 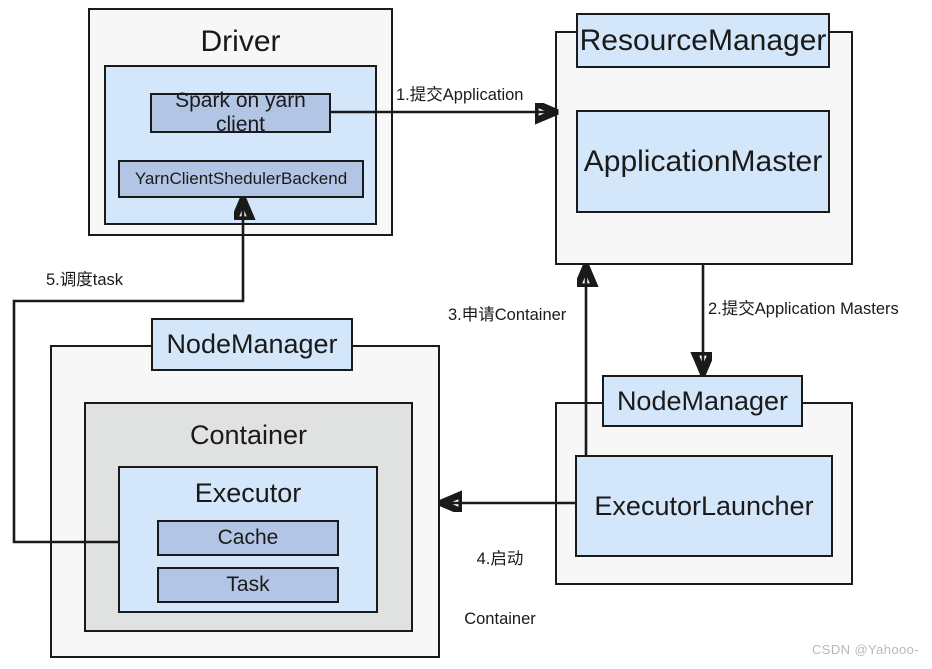 What do you see at coordinates (248, 435) in the screenshot?
I see `container-label: Container` at bounding box center [248, 435].